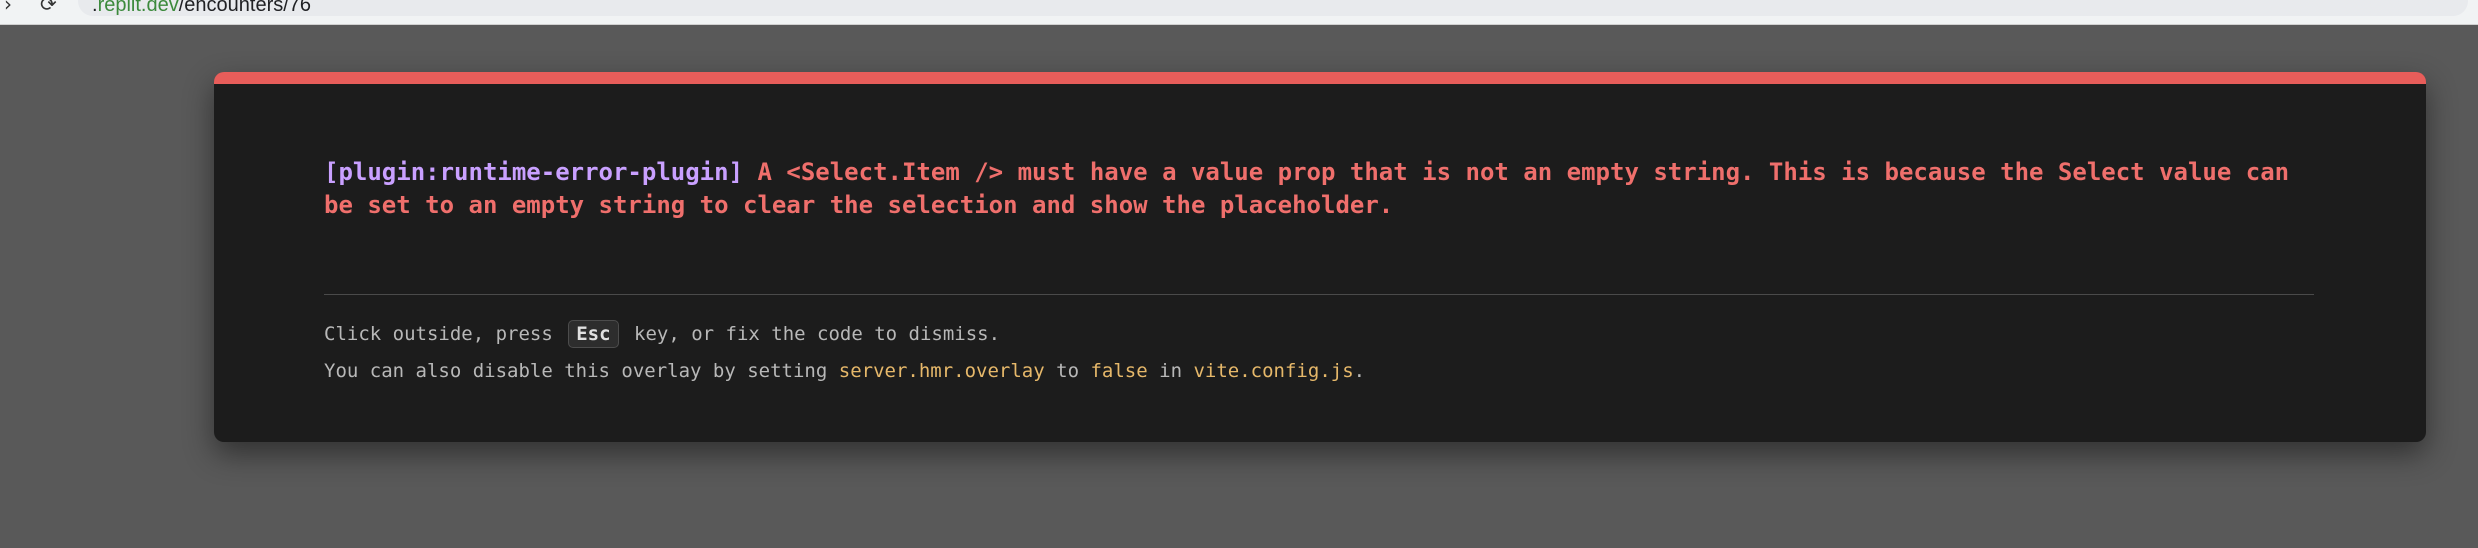  What do you see at coordinates (593, 334) in the screenshot?
I see `esc-key-badge: Esc` at bounding box center [593, 334].